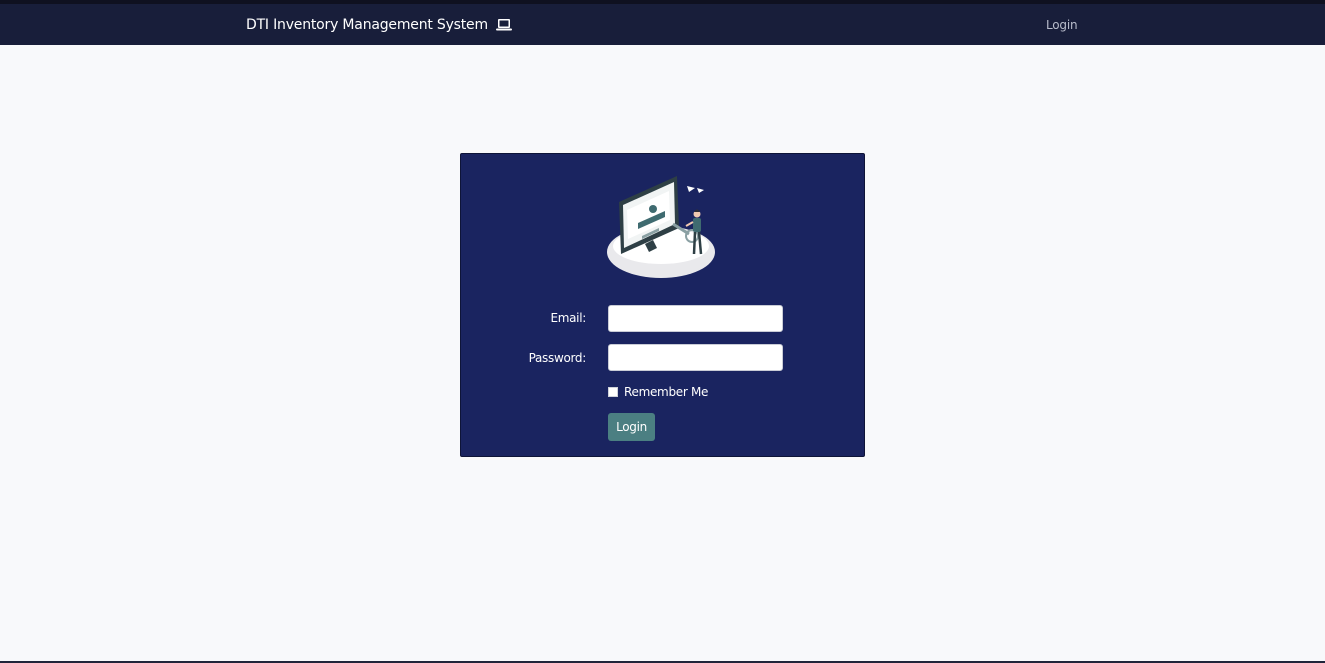 This screenshot has width=1325, height=663. What do you see at coordinates (1062, 24) in the screenshot?
I see `nav-login-link: Login` at bounding box center [1062, 24].